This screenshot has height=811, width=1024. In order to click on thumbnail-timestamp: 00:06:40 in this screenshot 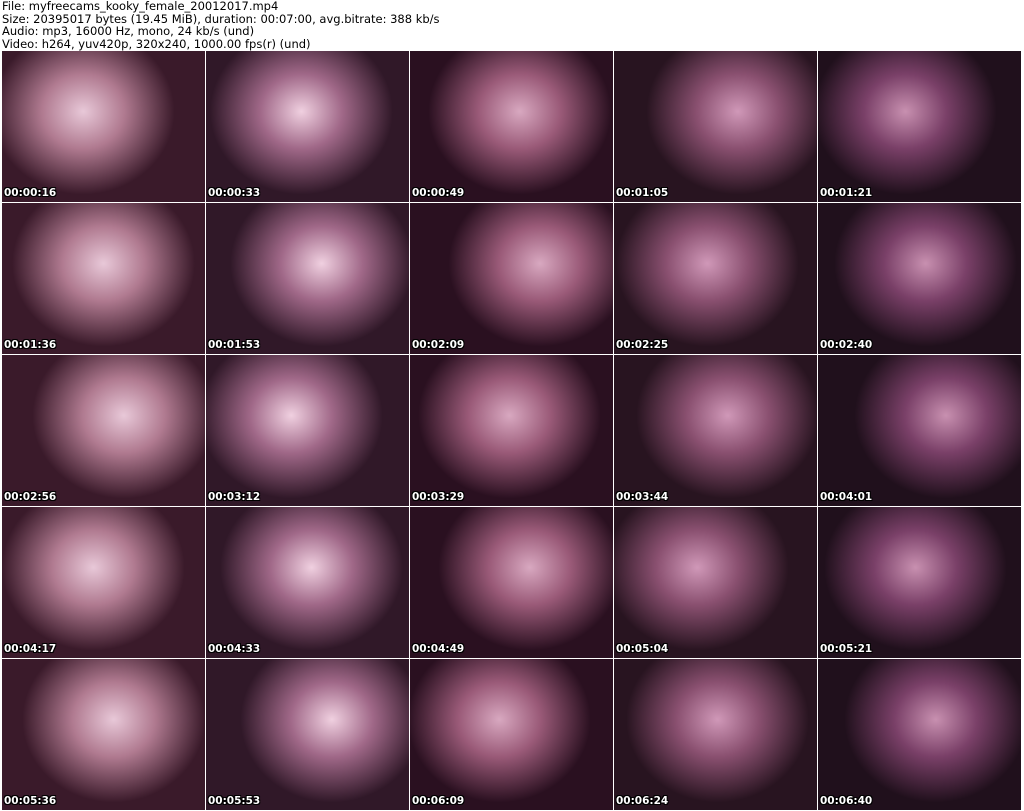, I will do `click(846, 801)`.